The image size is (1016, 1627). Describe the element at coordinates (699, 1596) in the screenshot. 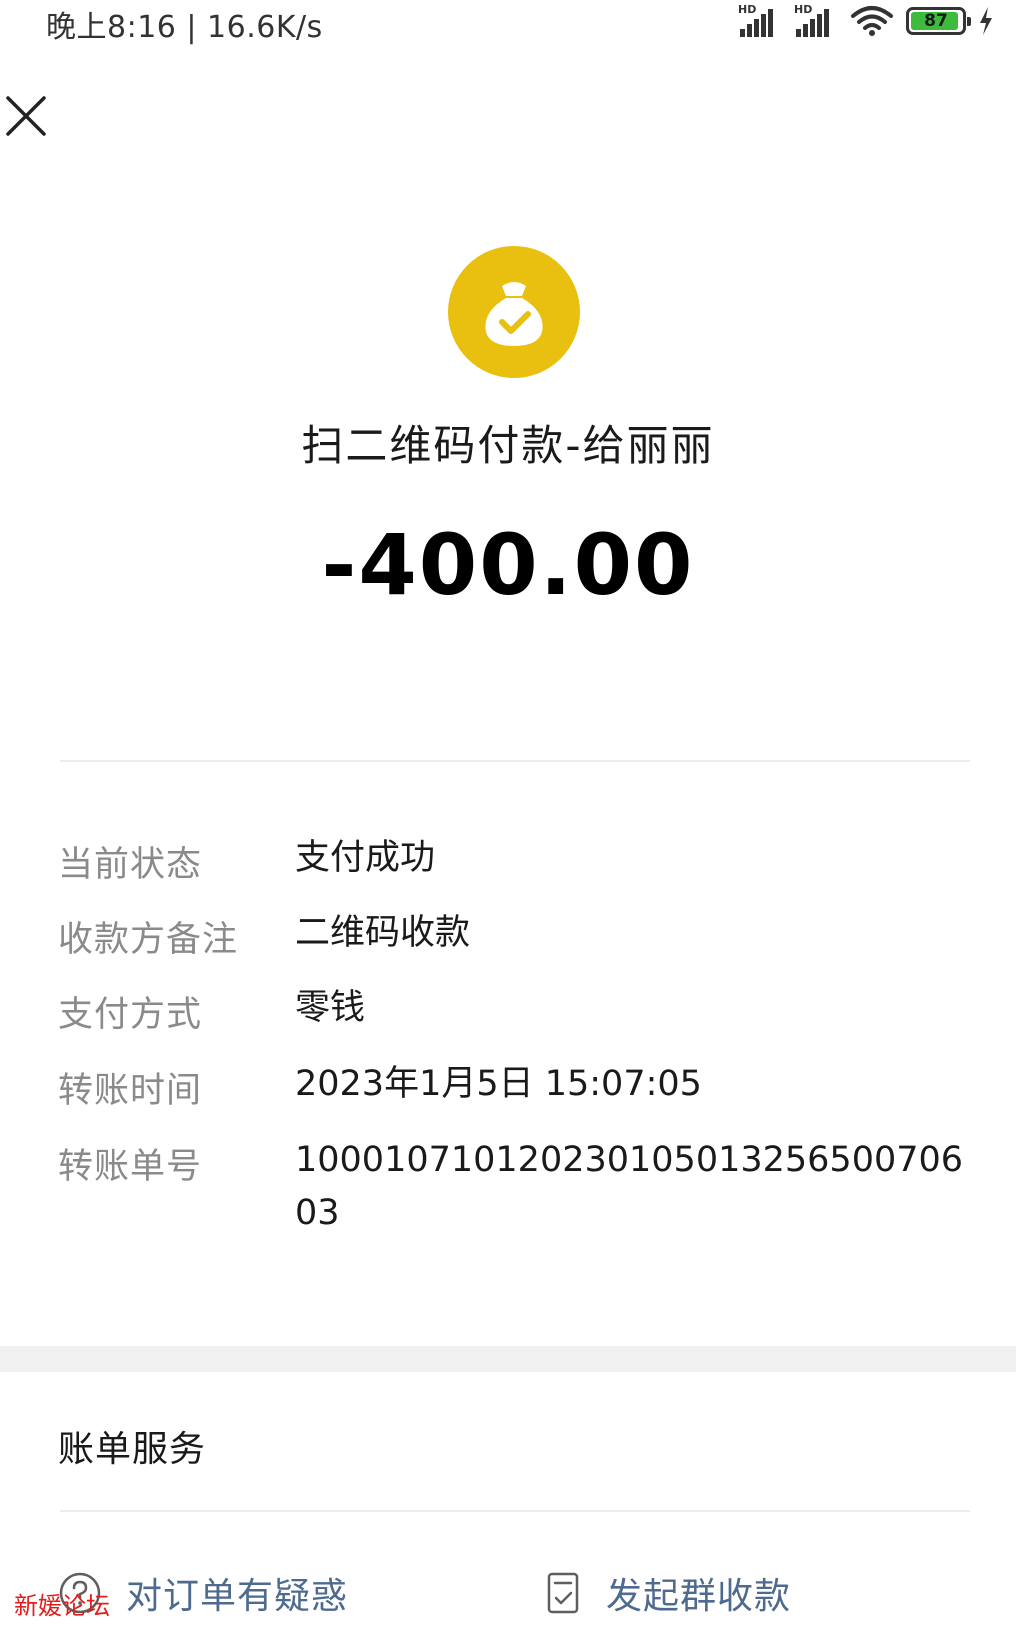

I see `group-collection-label: 发起群收款` at that location.